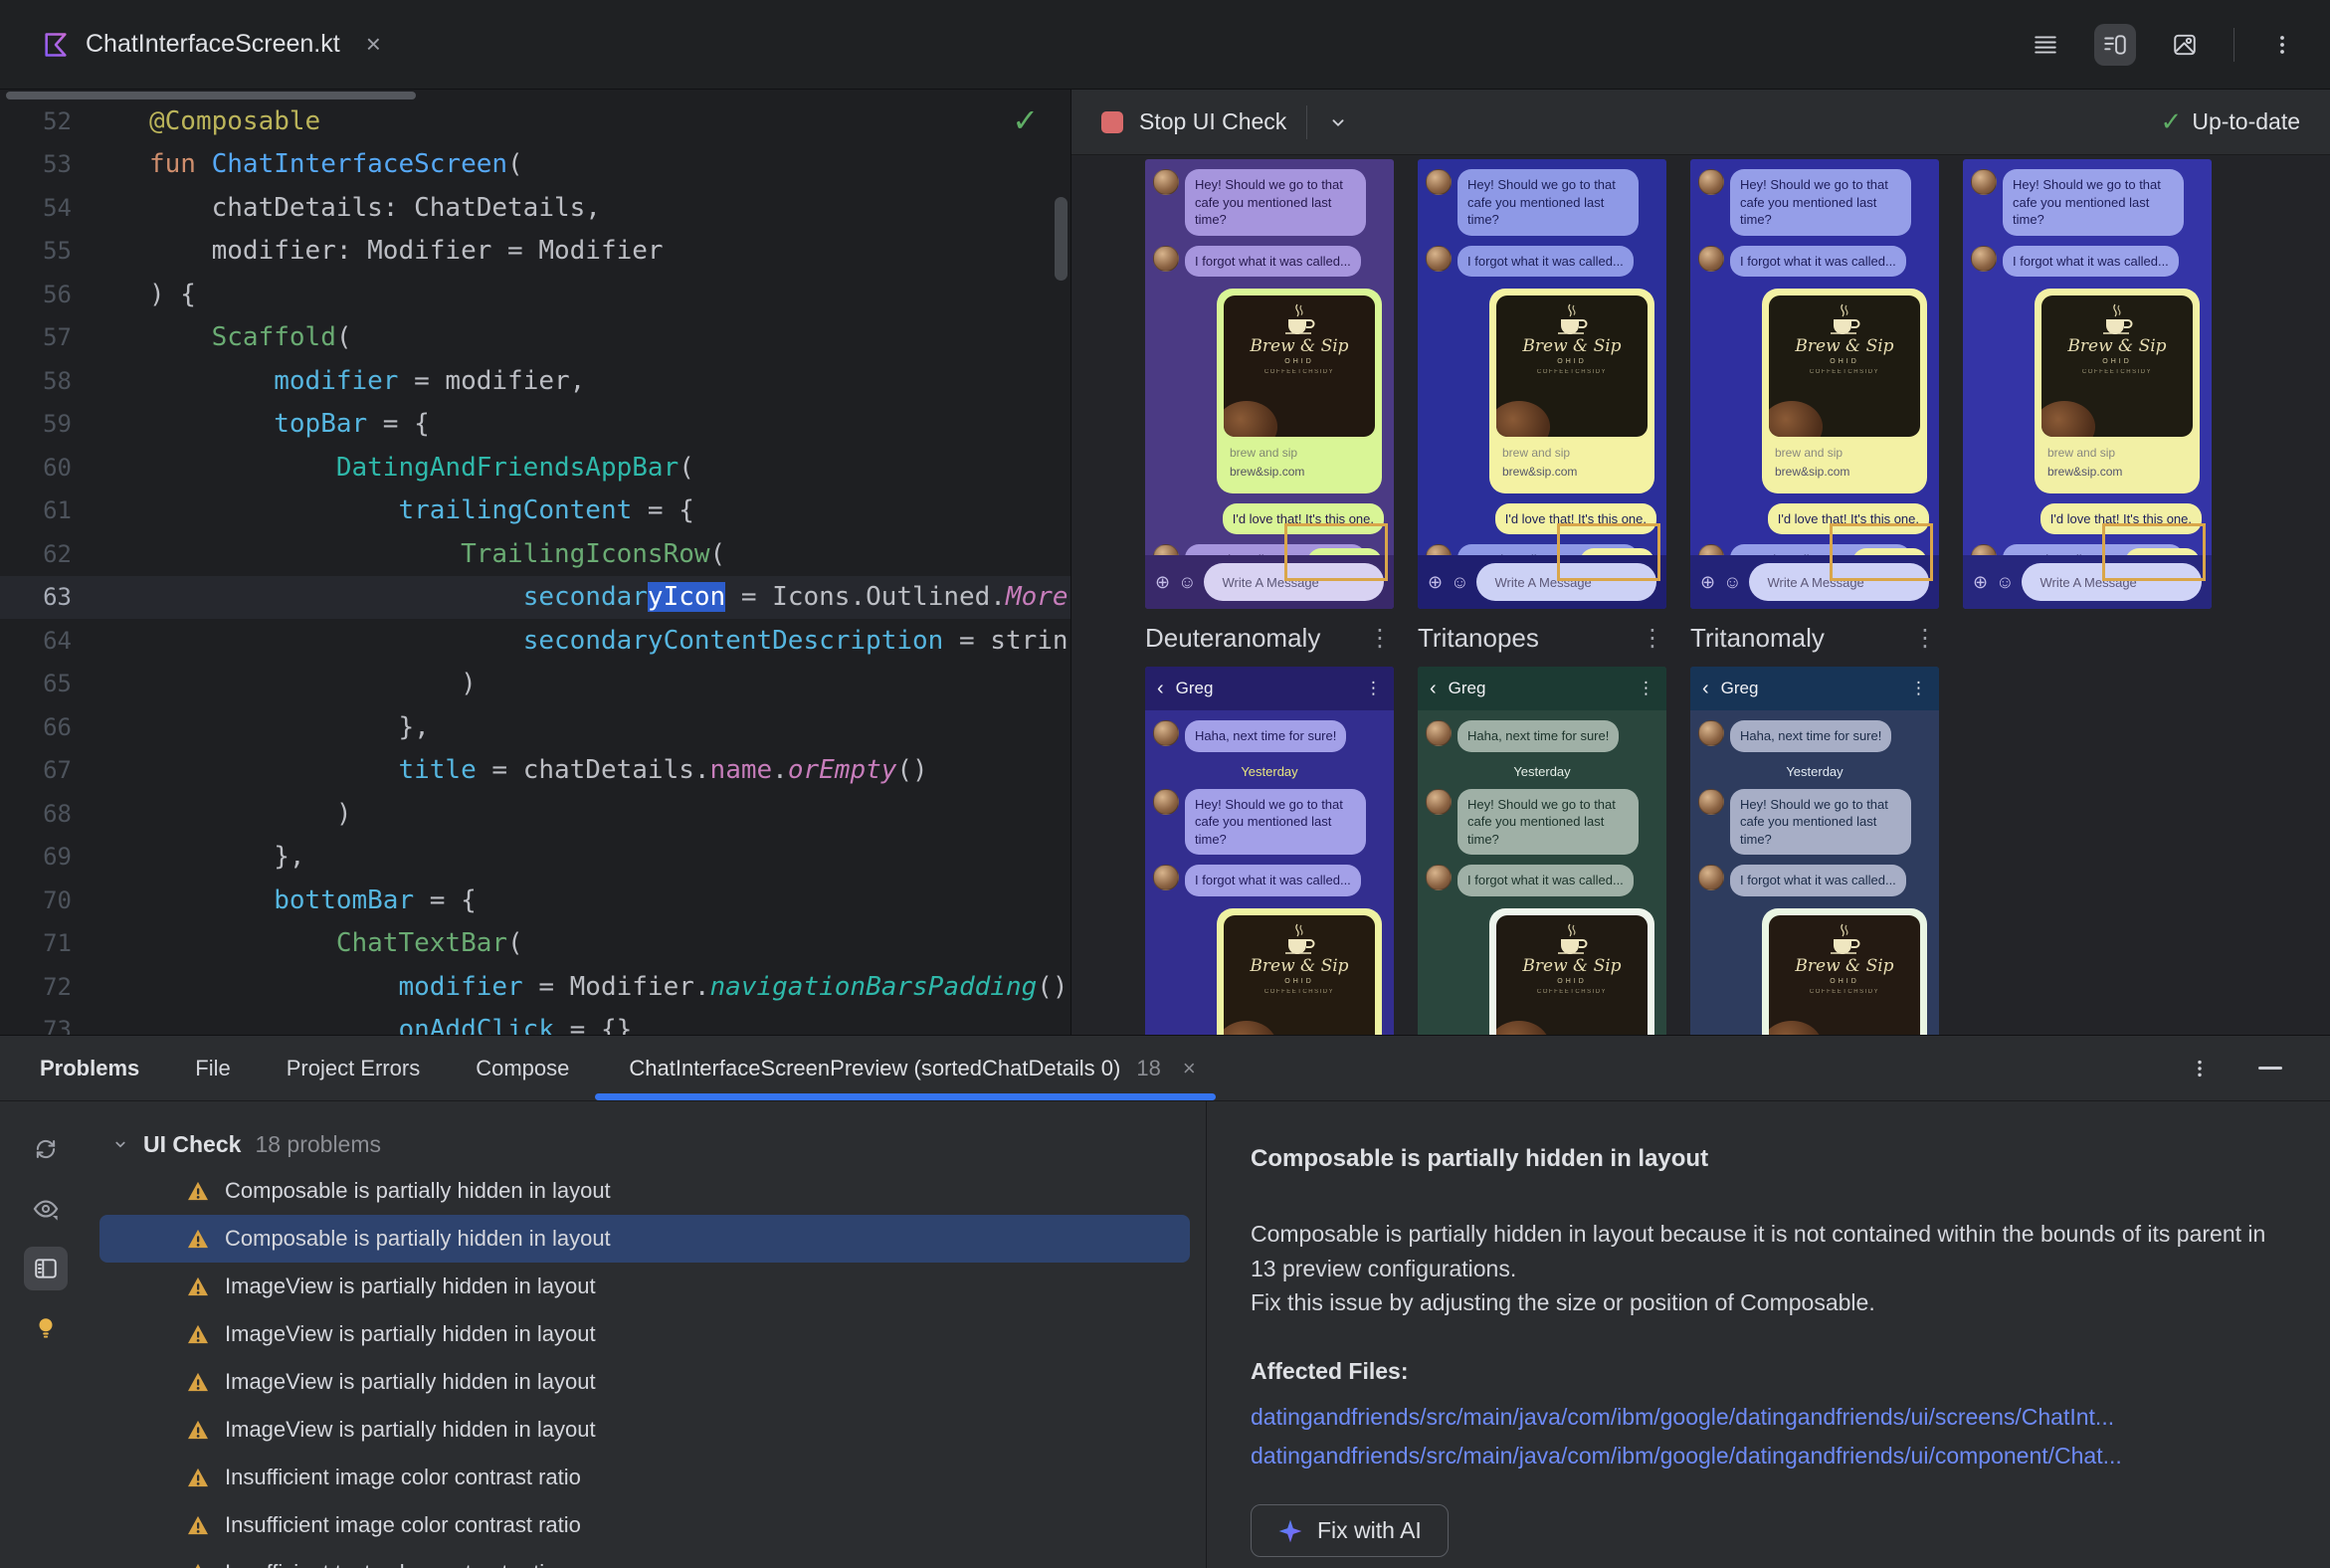 The width and height of the screenshot is (2330, 1568). Describe the element at coordinates (535, 900) in the screenshot. I see `code-line: 70 bottomBar = {` at that location.